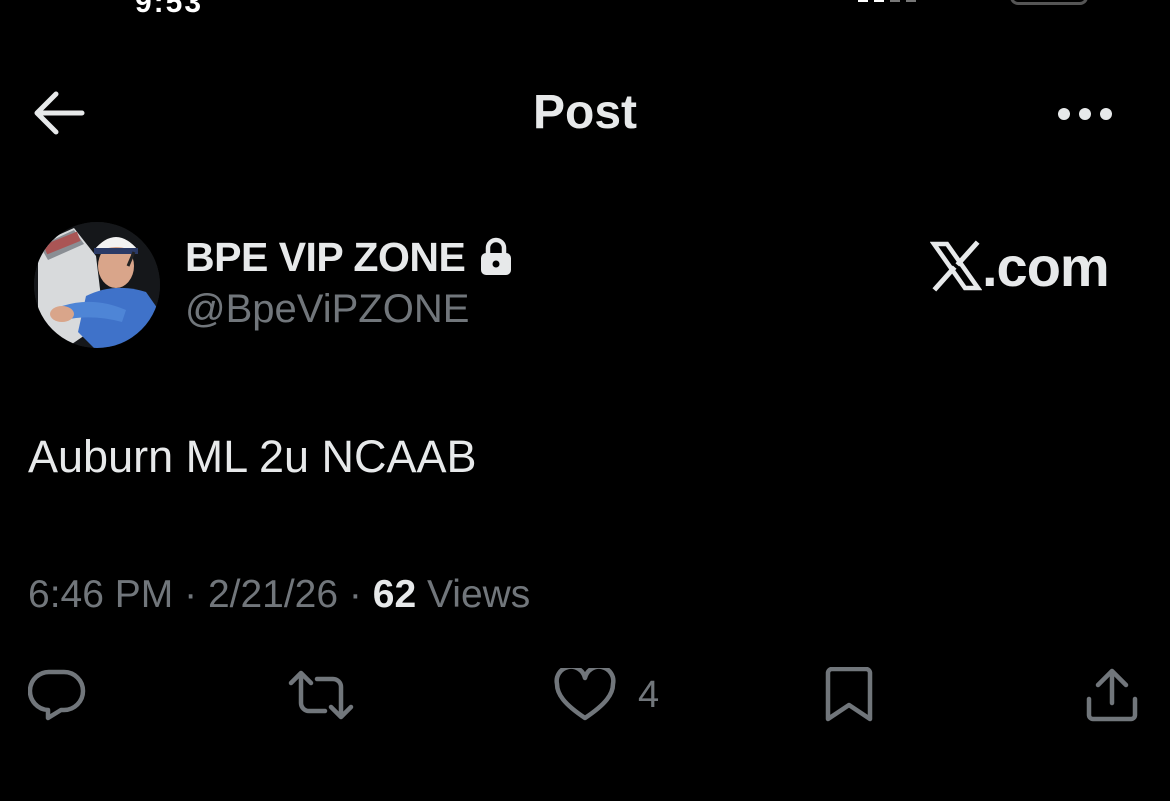 The height and width of the screenshot is (801, 1170). What do you see at coordinates (584, 112) in the screenshot?
I see `page-title: Post` at bounding box center [584, 112].